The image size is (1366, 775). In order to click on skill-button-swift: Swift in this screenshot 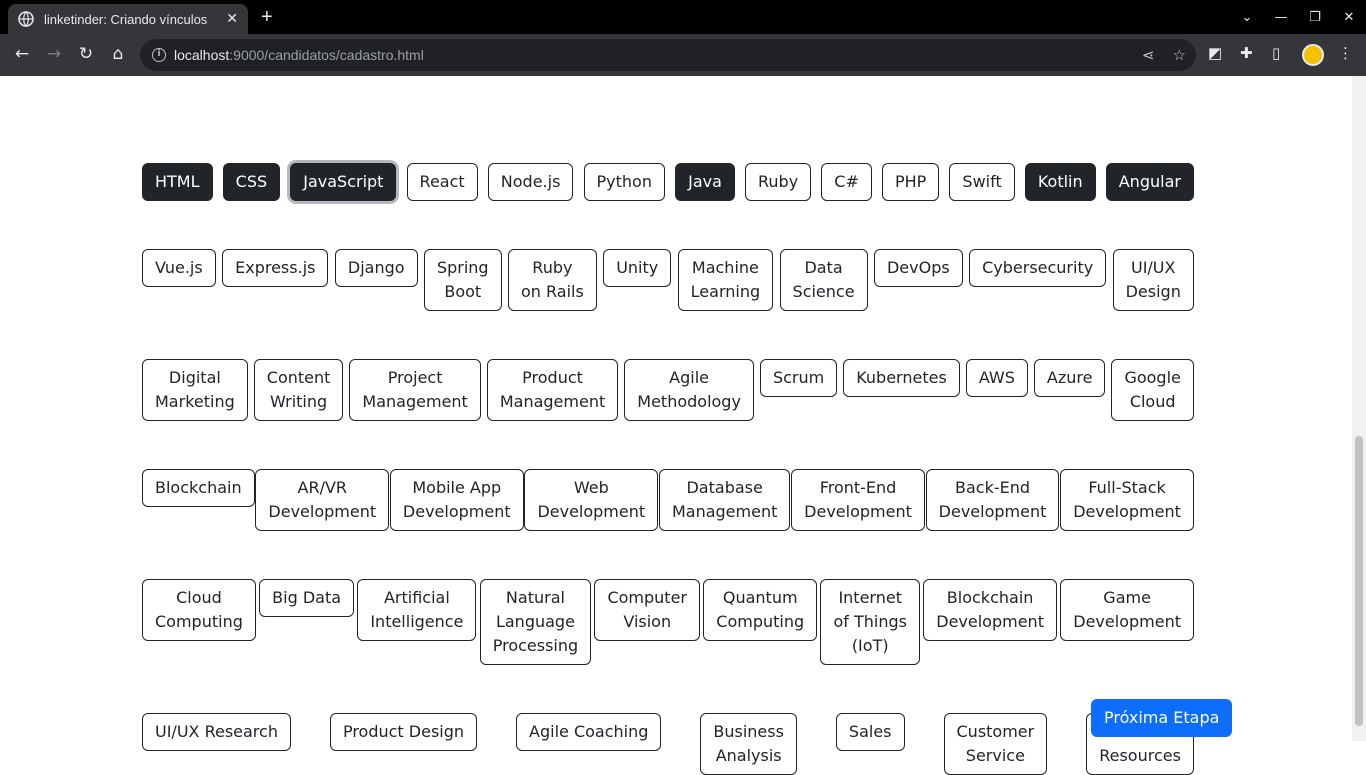, I will do `click(982, 182)`.